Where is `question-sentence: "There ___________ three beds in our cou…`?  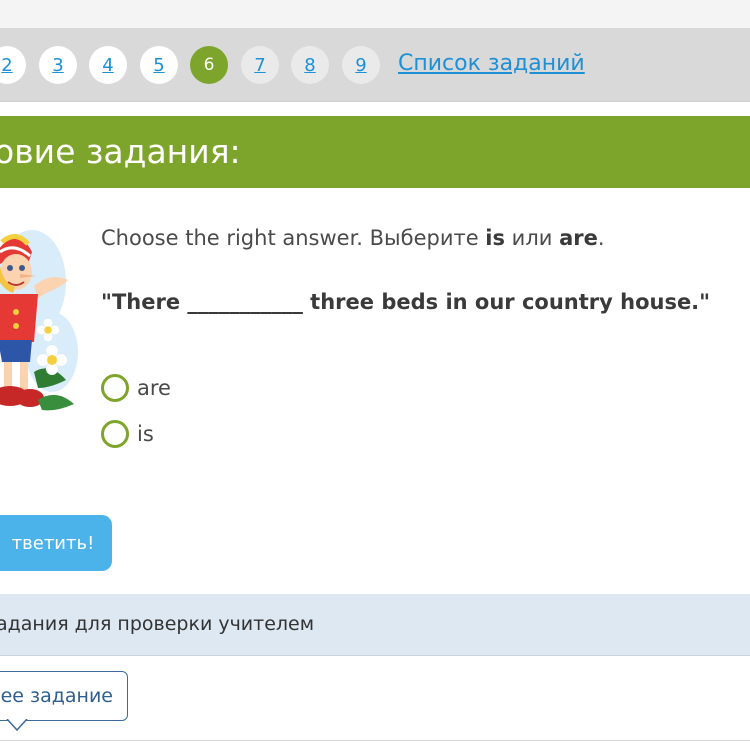 question-sentence: "There ___________ three beds in our cou… is located at coordinates (406, 302).